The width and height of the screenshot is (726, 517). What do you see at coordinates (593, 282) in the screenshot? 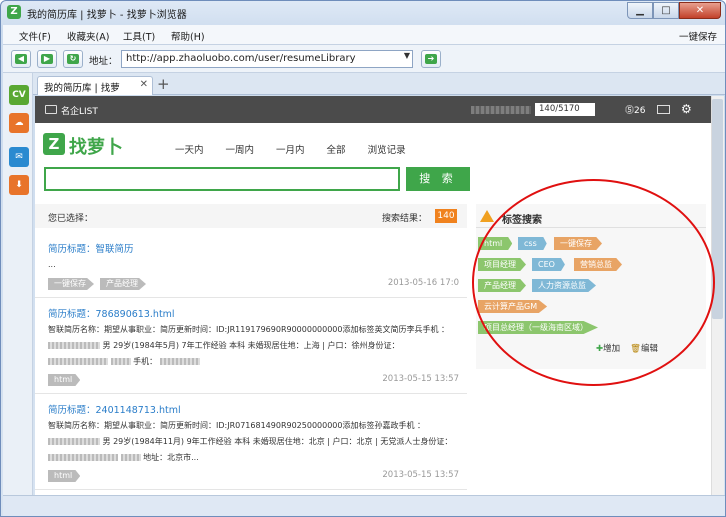
I see `highlight-circle` at bounding box center [593, 282].